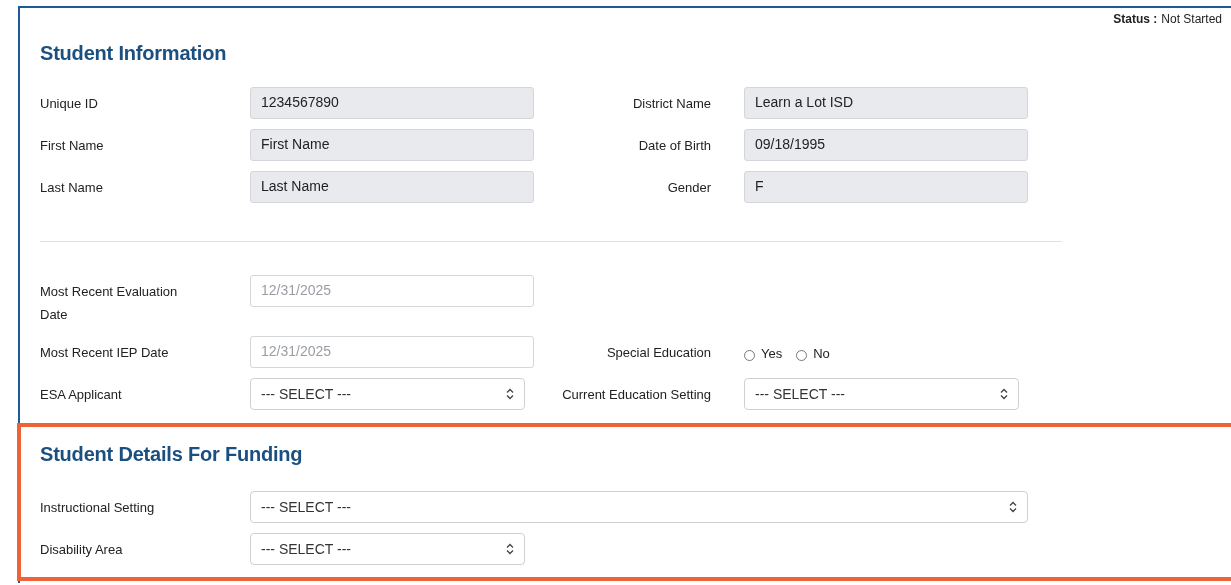  Describe the element at coordinates (72, 188) in the screenshot. I see `field-label: Last Name` at that location.